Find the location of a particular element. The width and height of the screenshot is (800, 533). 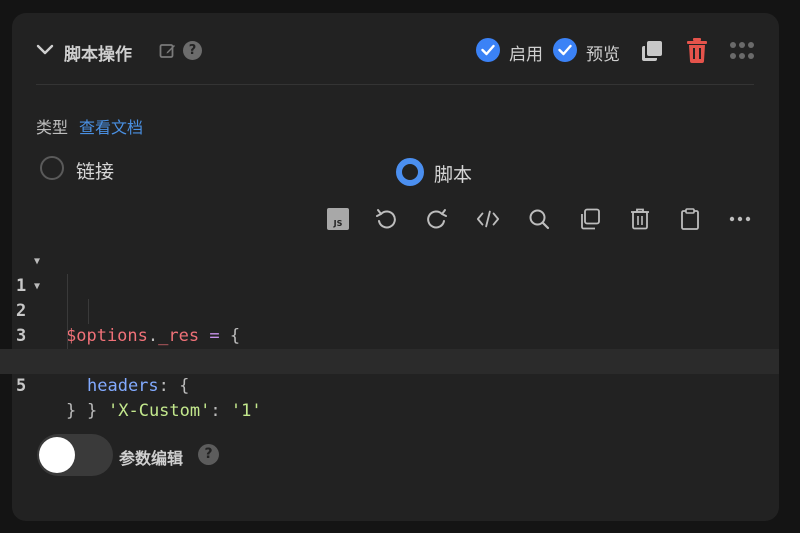

trash-icon is located at coordinates (640, 219).